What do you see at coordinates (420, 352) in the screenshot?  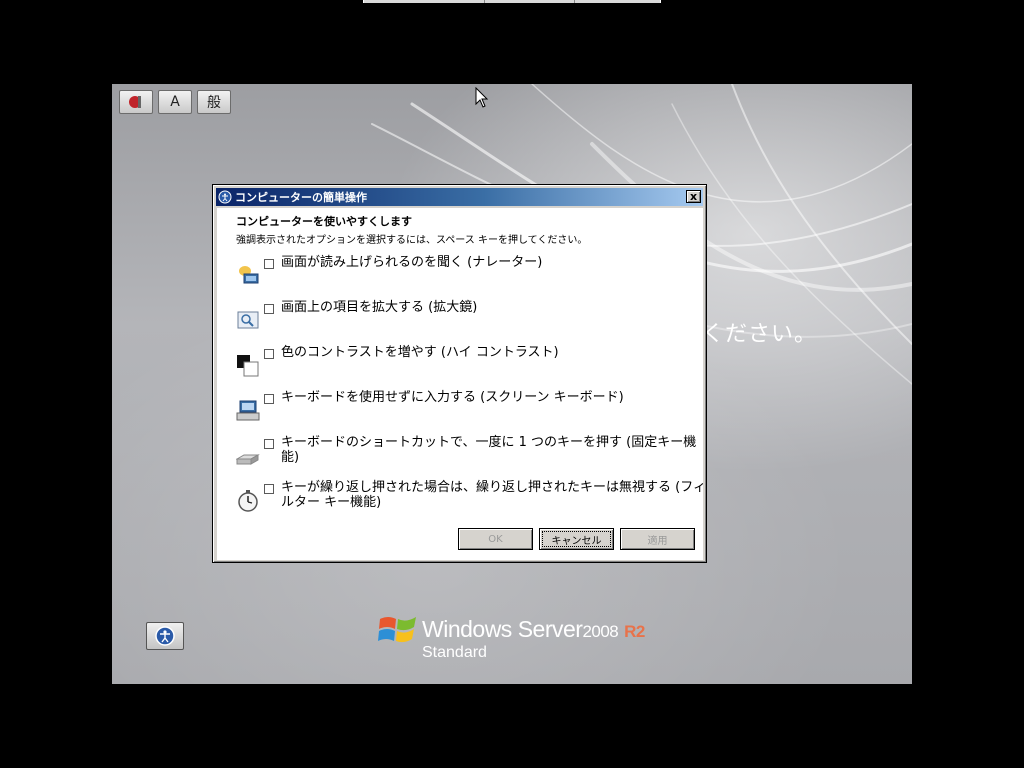 I see `option-label: 色のコントラストを増やす (ハイ コントラスト)` at bounding box center [420, 352].